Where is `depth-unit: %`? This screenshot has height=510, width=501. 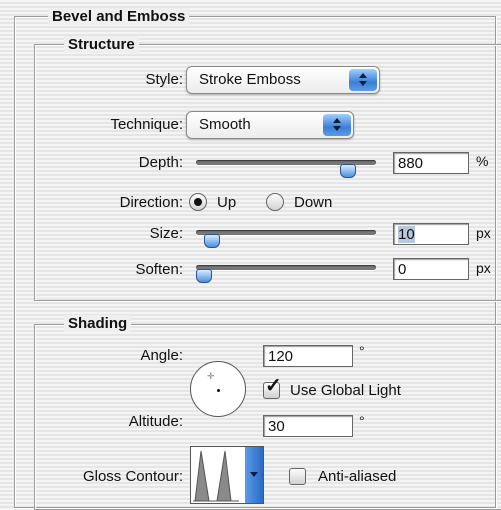
depth-unit: % is located at coordinates (482, 161).